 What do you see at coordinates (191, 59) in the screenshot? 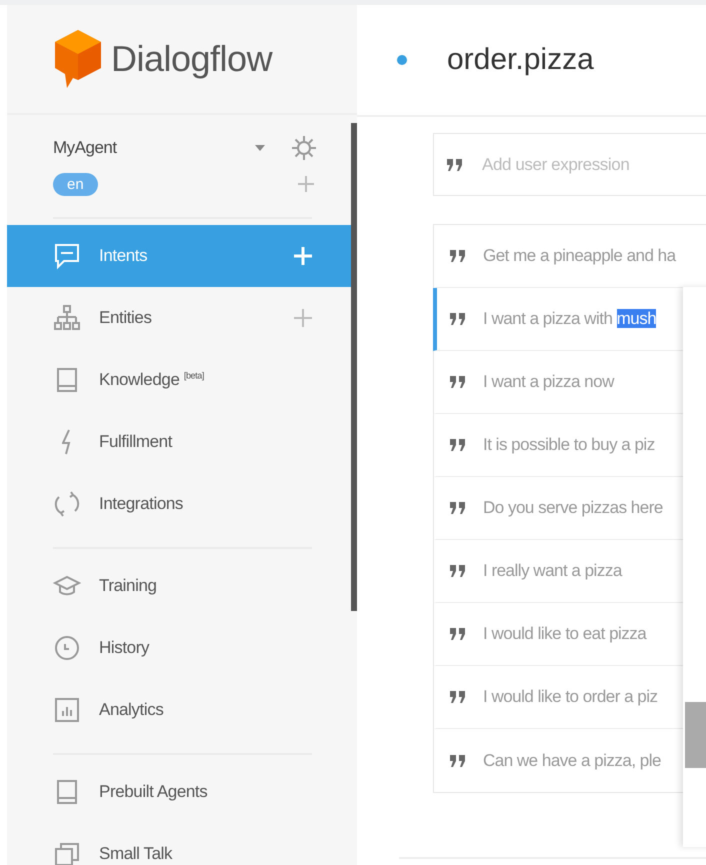
I see `brand-name: Dialogflow` at bounding box center [191, 59].